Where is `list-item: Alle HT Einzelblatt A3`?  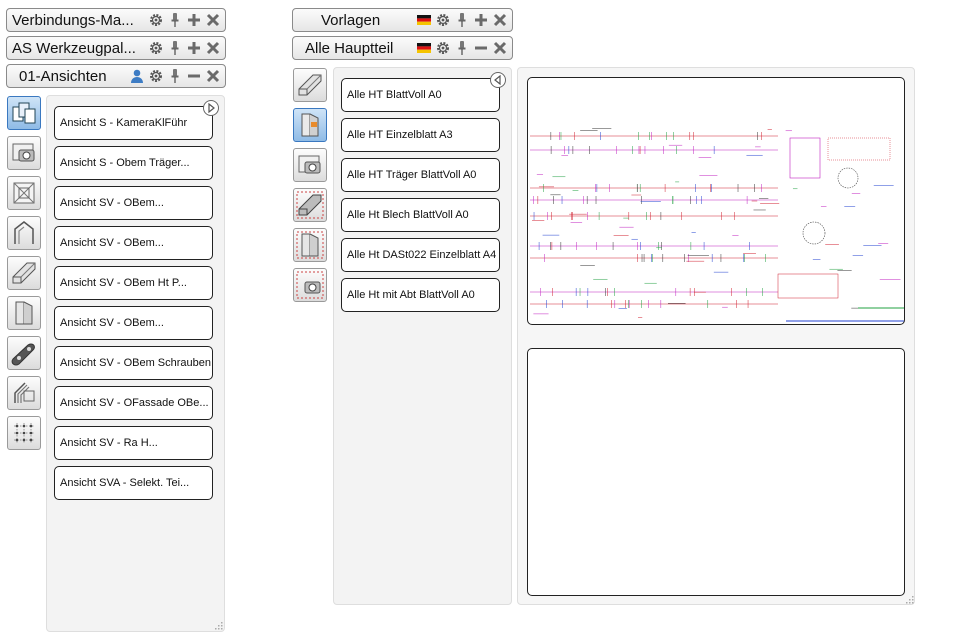 list-item: Alle HT Einzelblatt A3 is located at coordinates (420, 135).